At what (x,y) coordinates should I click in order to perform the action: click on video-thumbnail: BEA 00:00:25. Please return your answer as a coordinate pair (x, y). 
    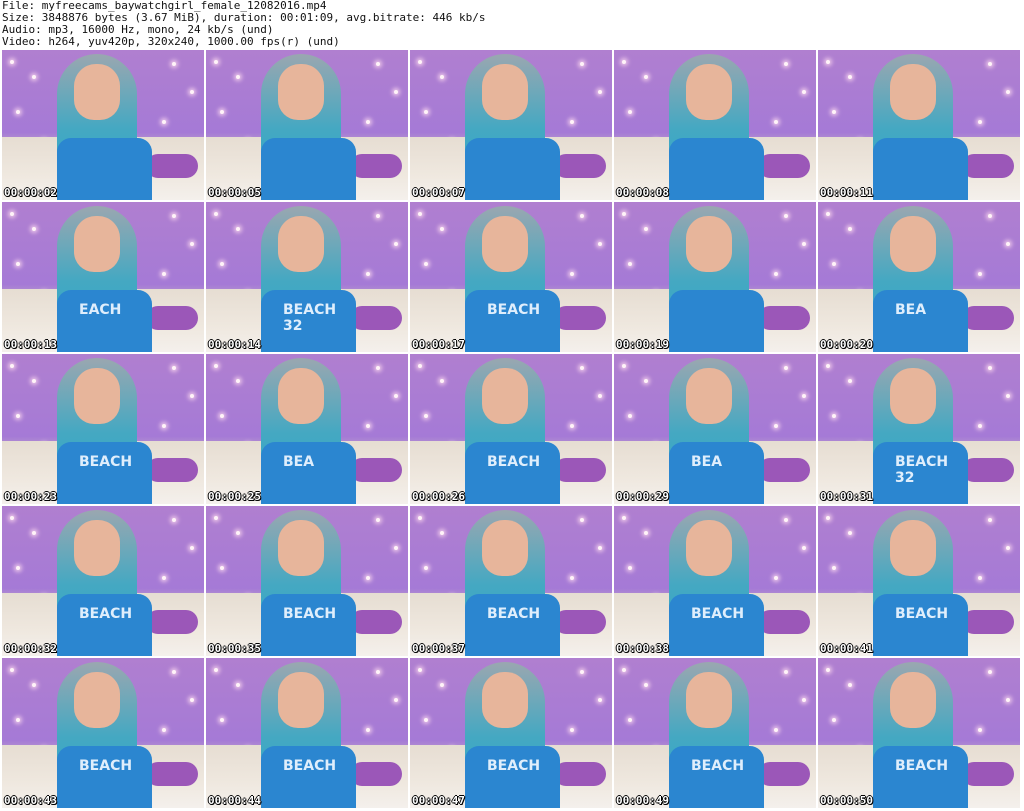
    Looking at the image, I should click on (307, 429).